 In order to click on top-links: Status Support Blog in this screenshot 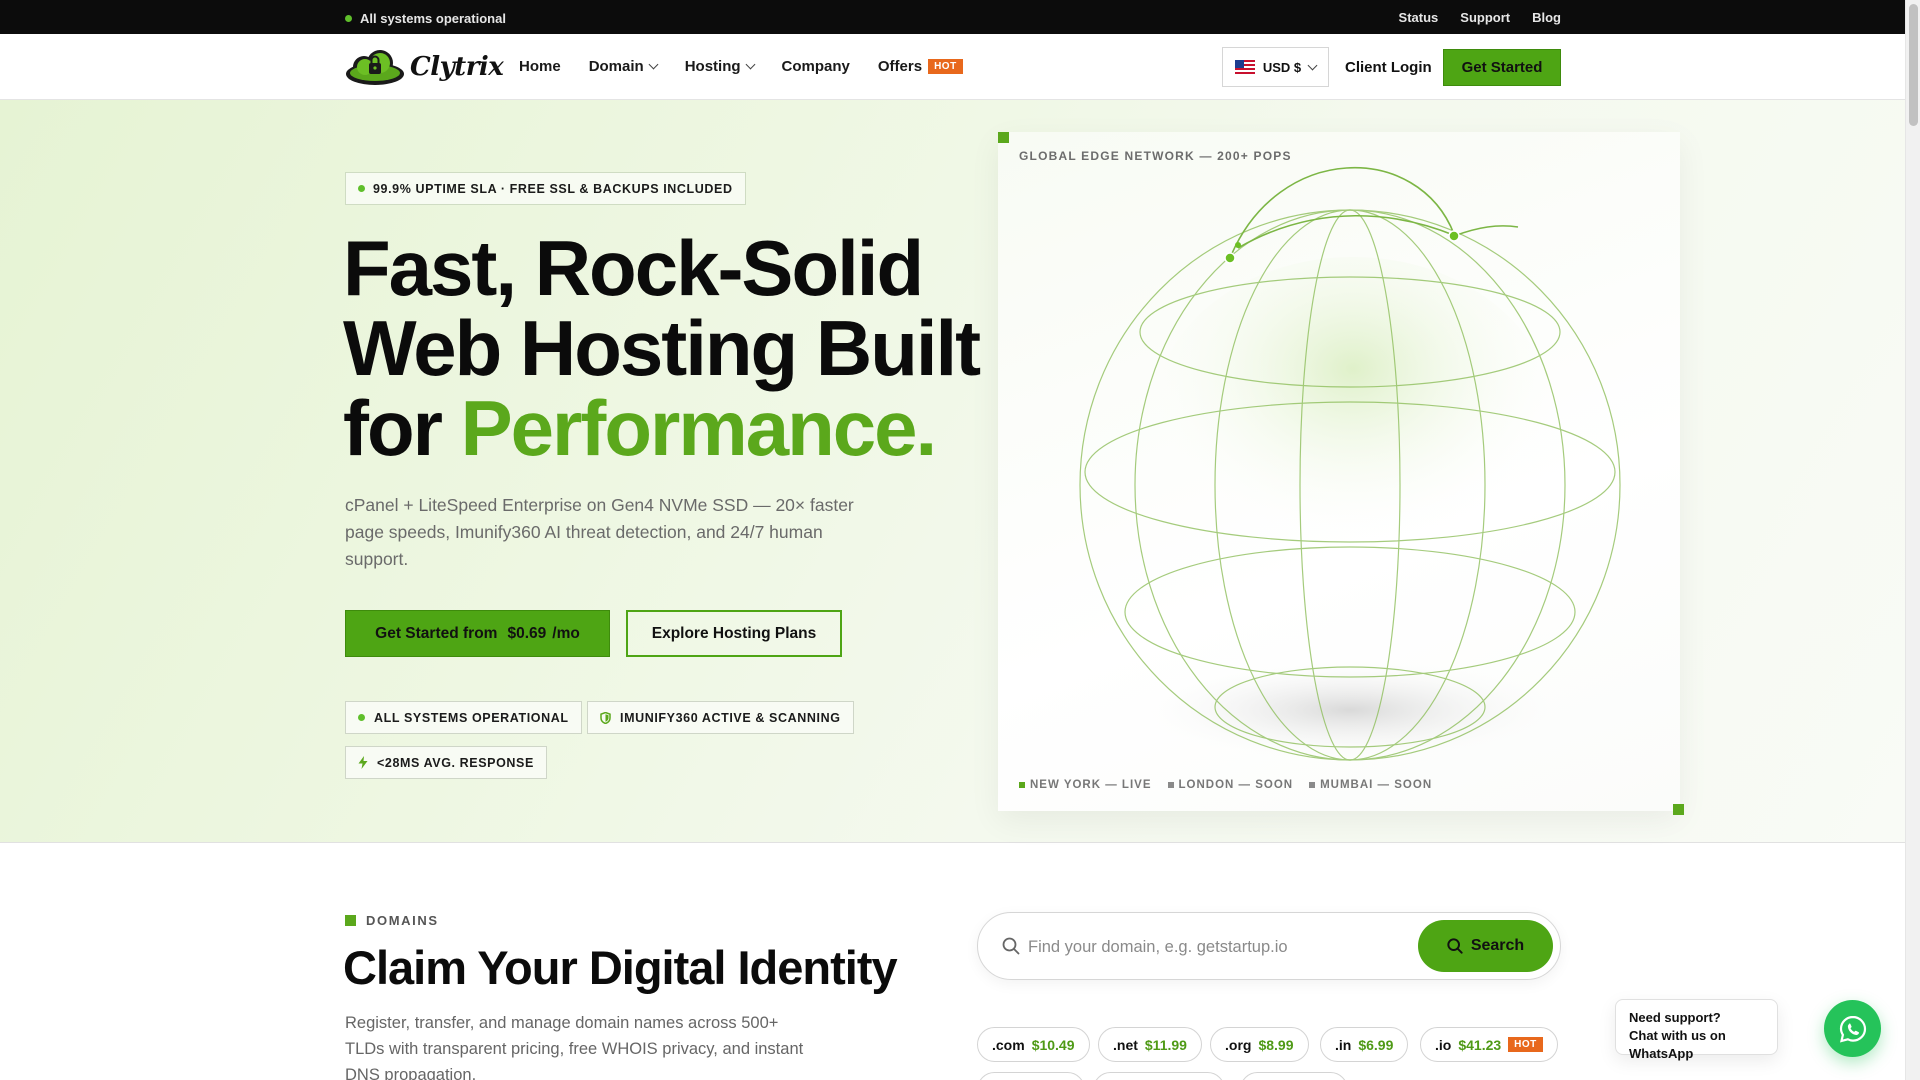, I will do `click(1480, 17)`.